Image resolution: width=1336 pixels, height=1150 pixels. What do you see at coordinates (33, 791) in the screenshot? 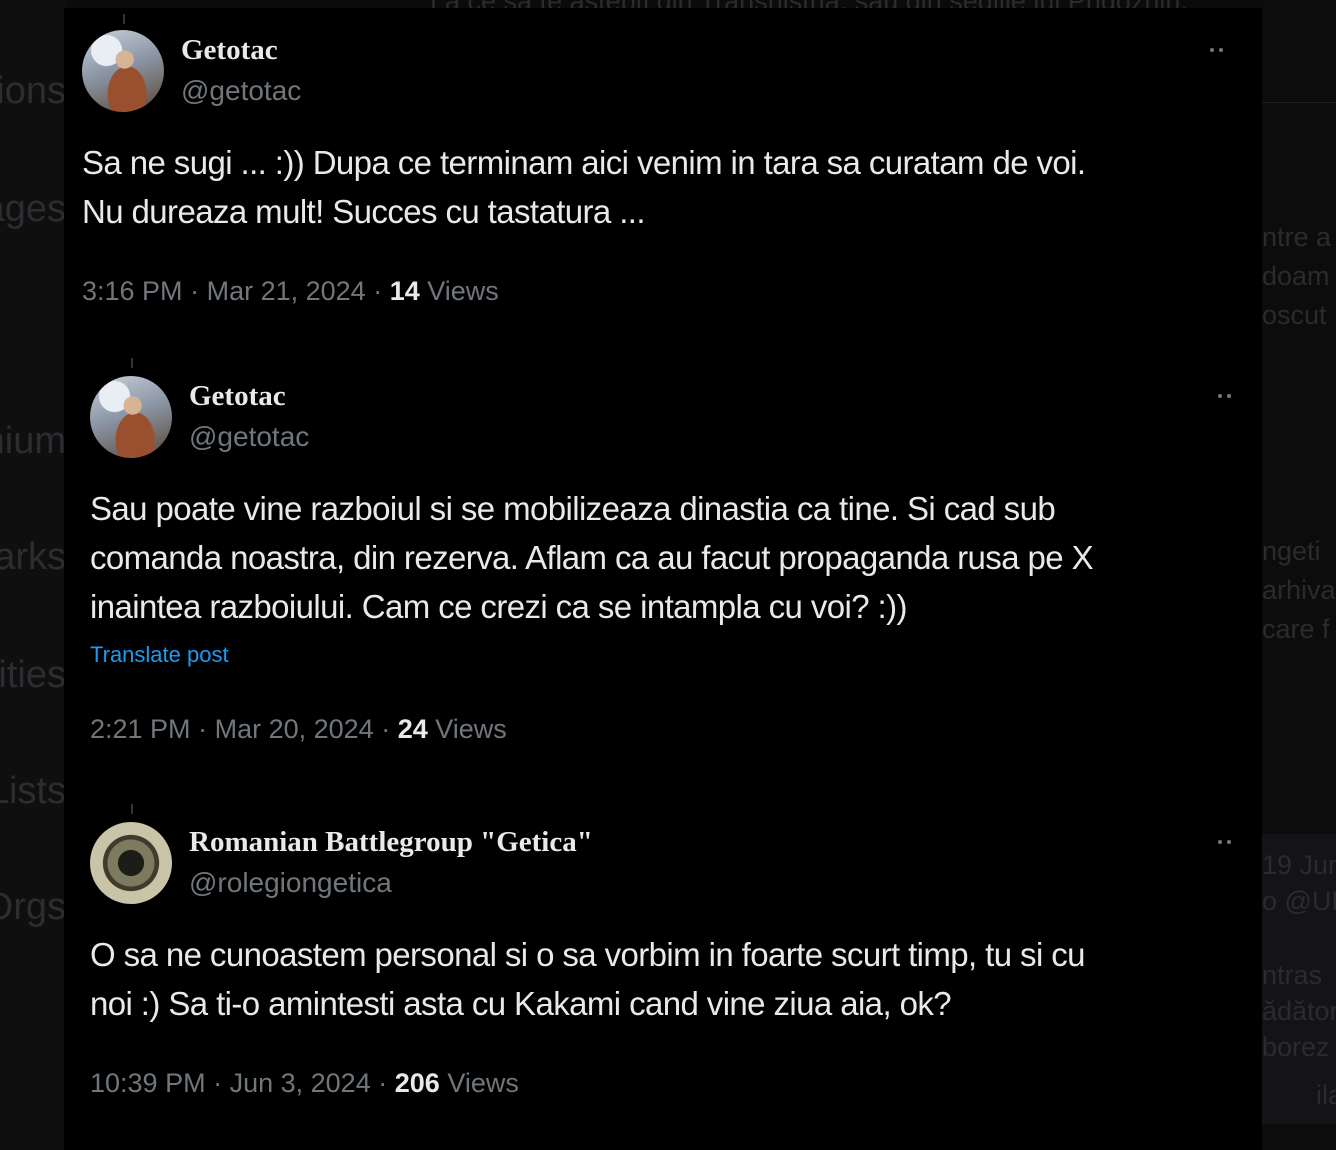
I see `bg-nav-item: Lists` at bounding box center [33, 791].